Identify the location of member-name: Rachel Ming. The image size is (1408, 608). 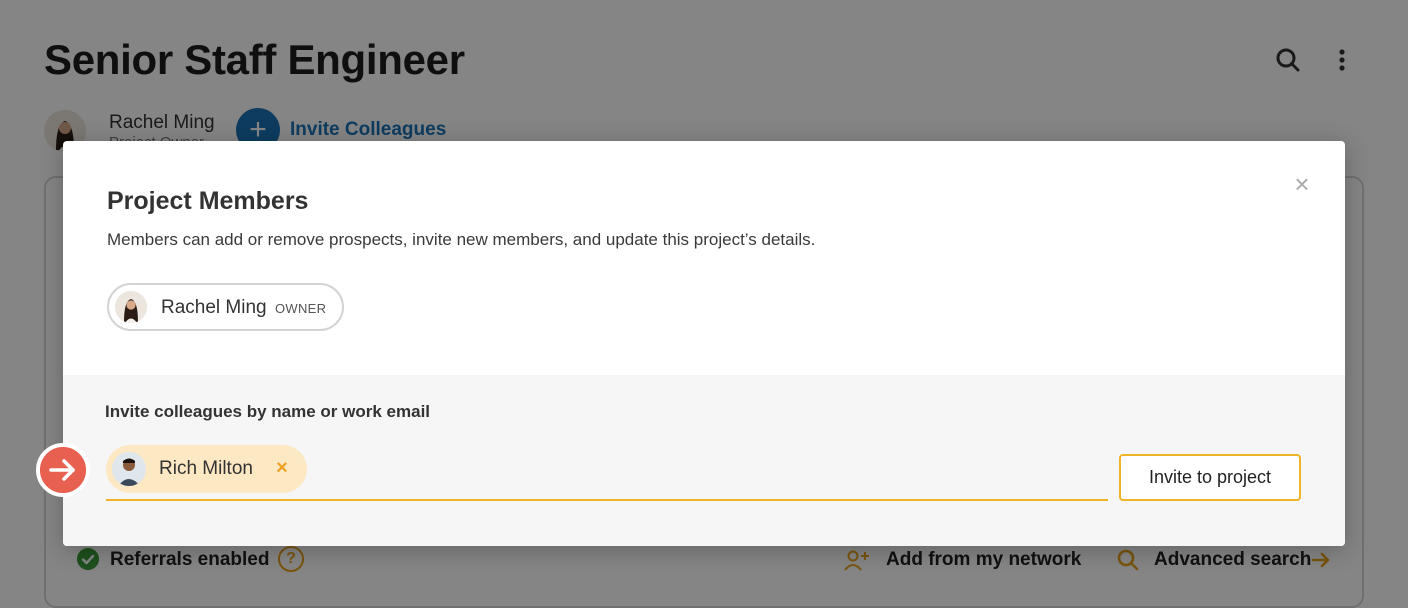
(214, 307).